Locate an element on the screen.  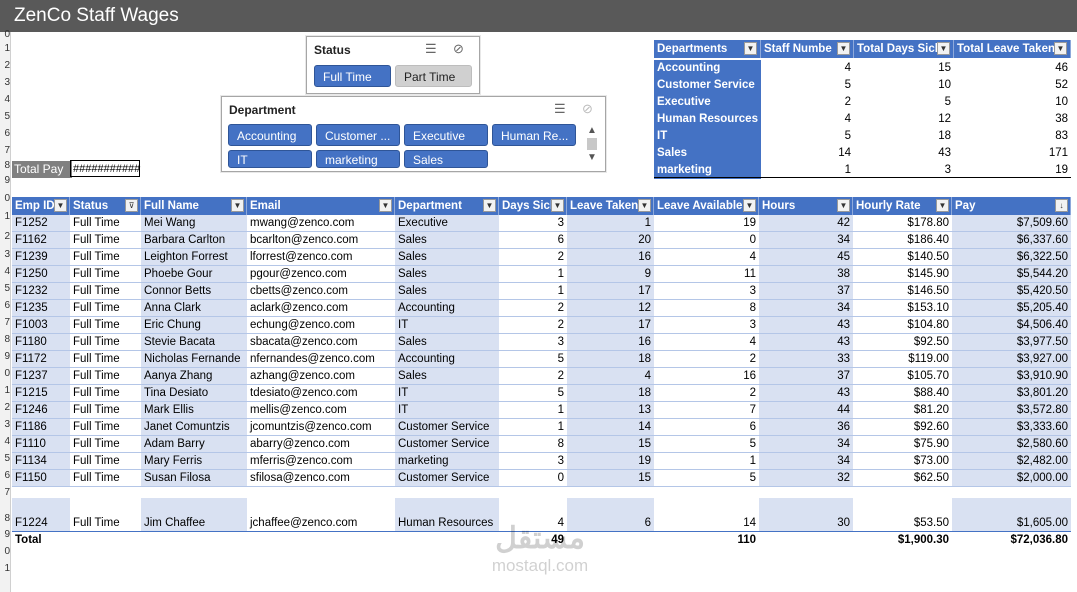
table-cell: 3 is located at coordinates (560, 342).